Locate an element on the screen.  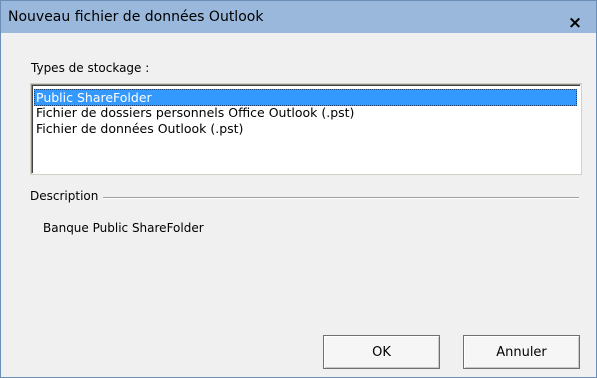
description-label: Description is located at coordinates (67, 196).